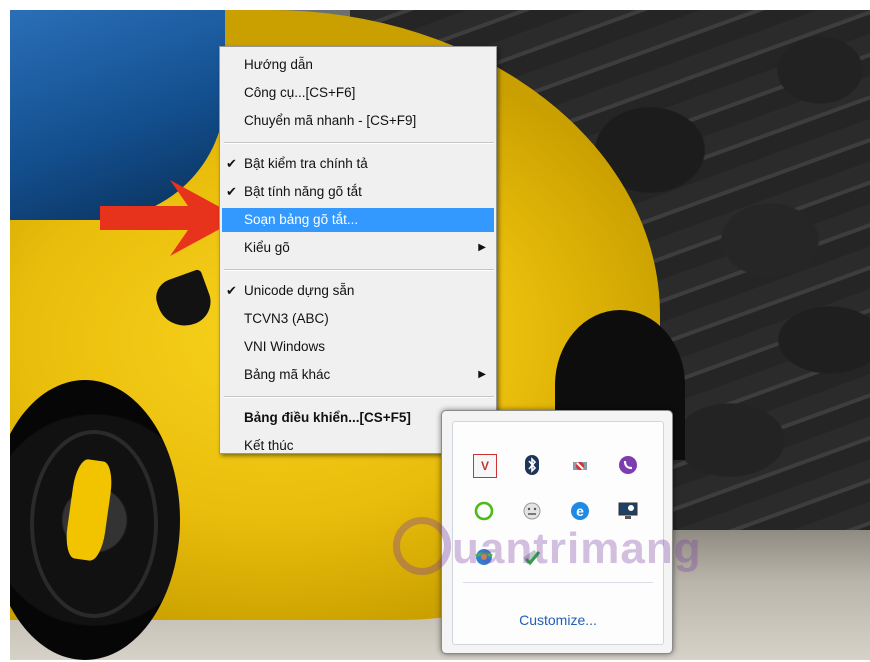 The height and width of the screenshot is (662, 870). What do you see at coordinates (580, 465) in the screenshot?
I see `network-icon` at bounding box center [580, 465].